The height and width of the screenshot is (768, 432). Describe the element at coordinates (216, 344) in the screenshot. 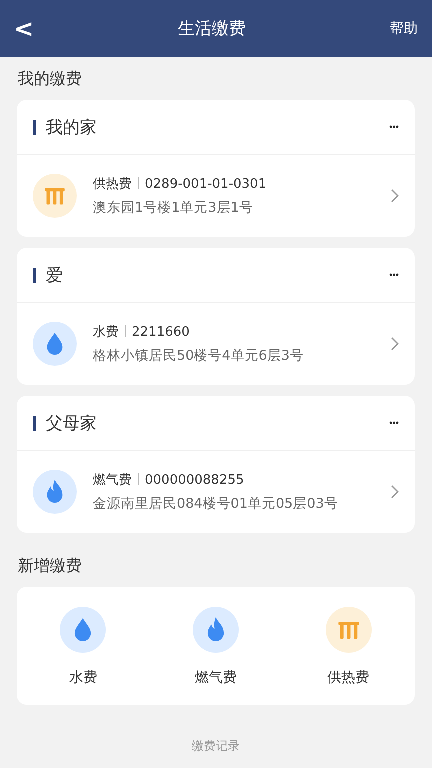

I see `account-row: 水费 2211660 格林小镇居民50楼号4单元6层3号` at that location.